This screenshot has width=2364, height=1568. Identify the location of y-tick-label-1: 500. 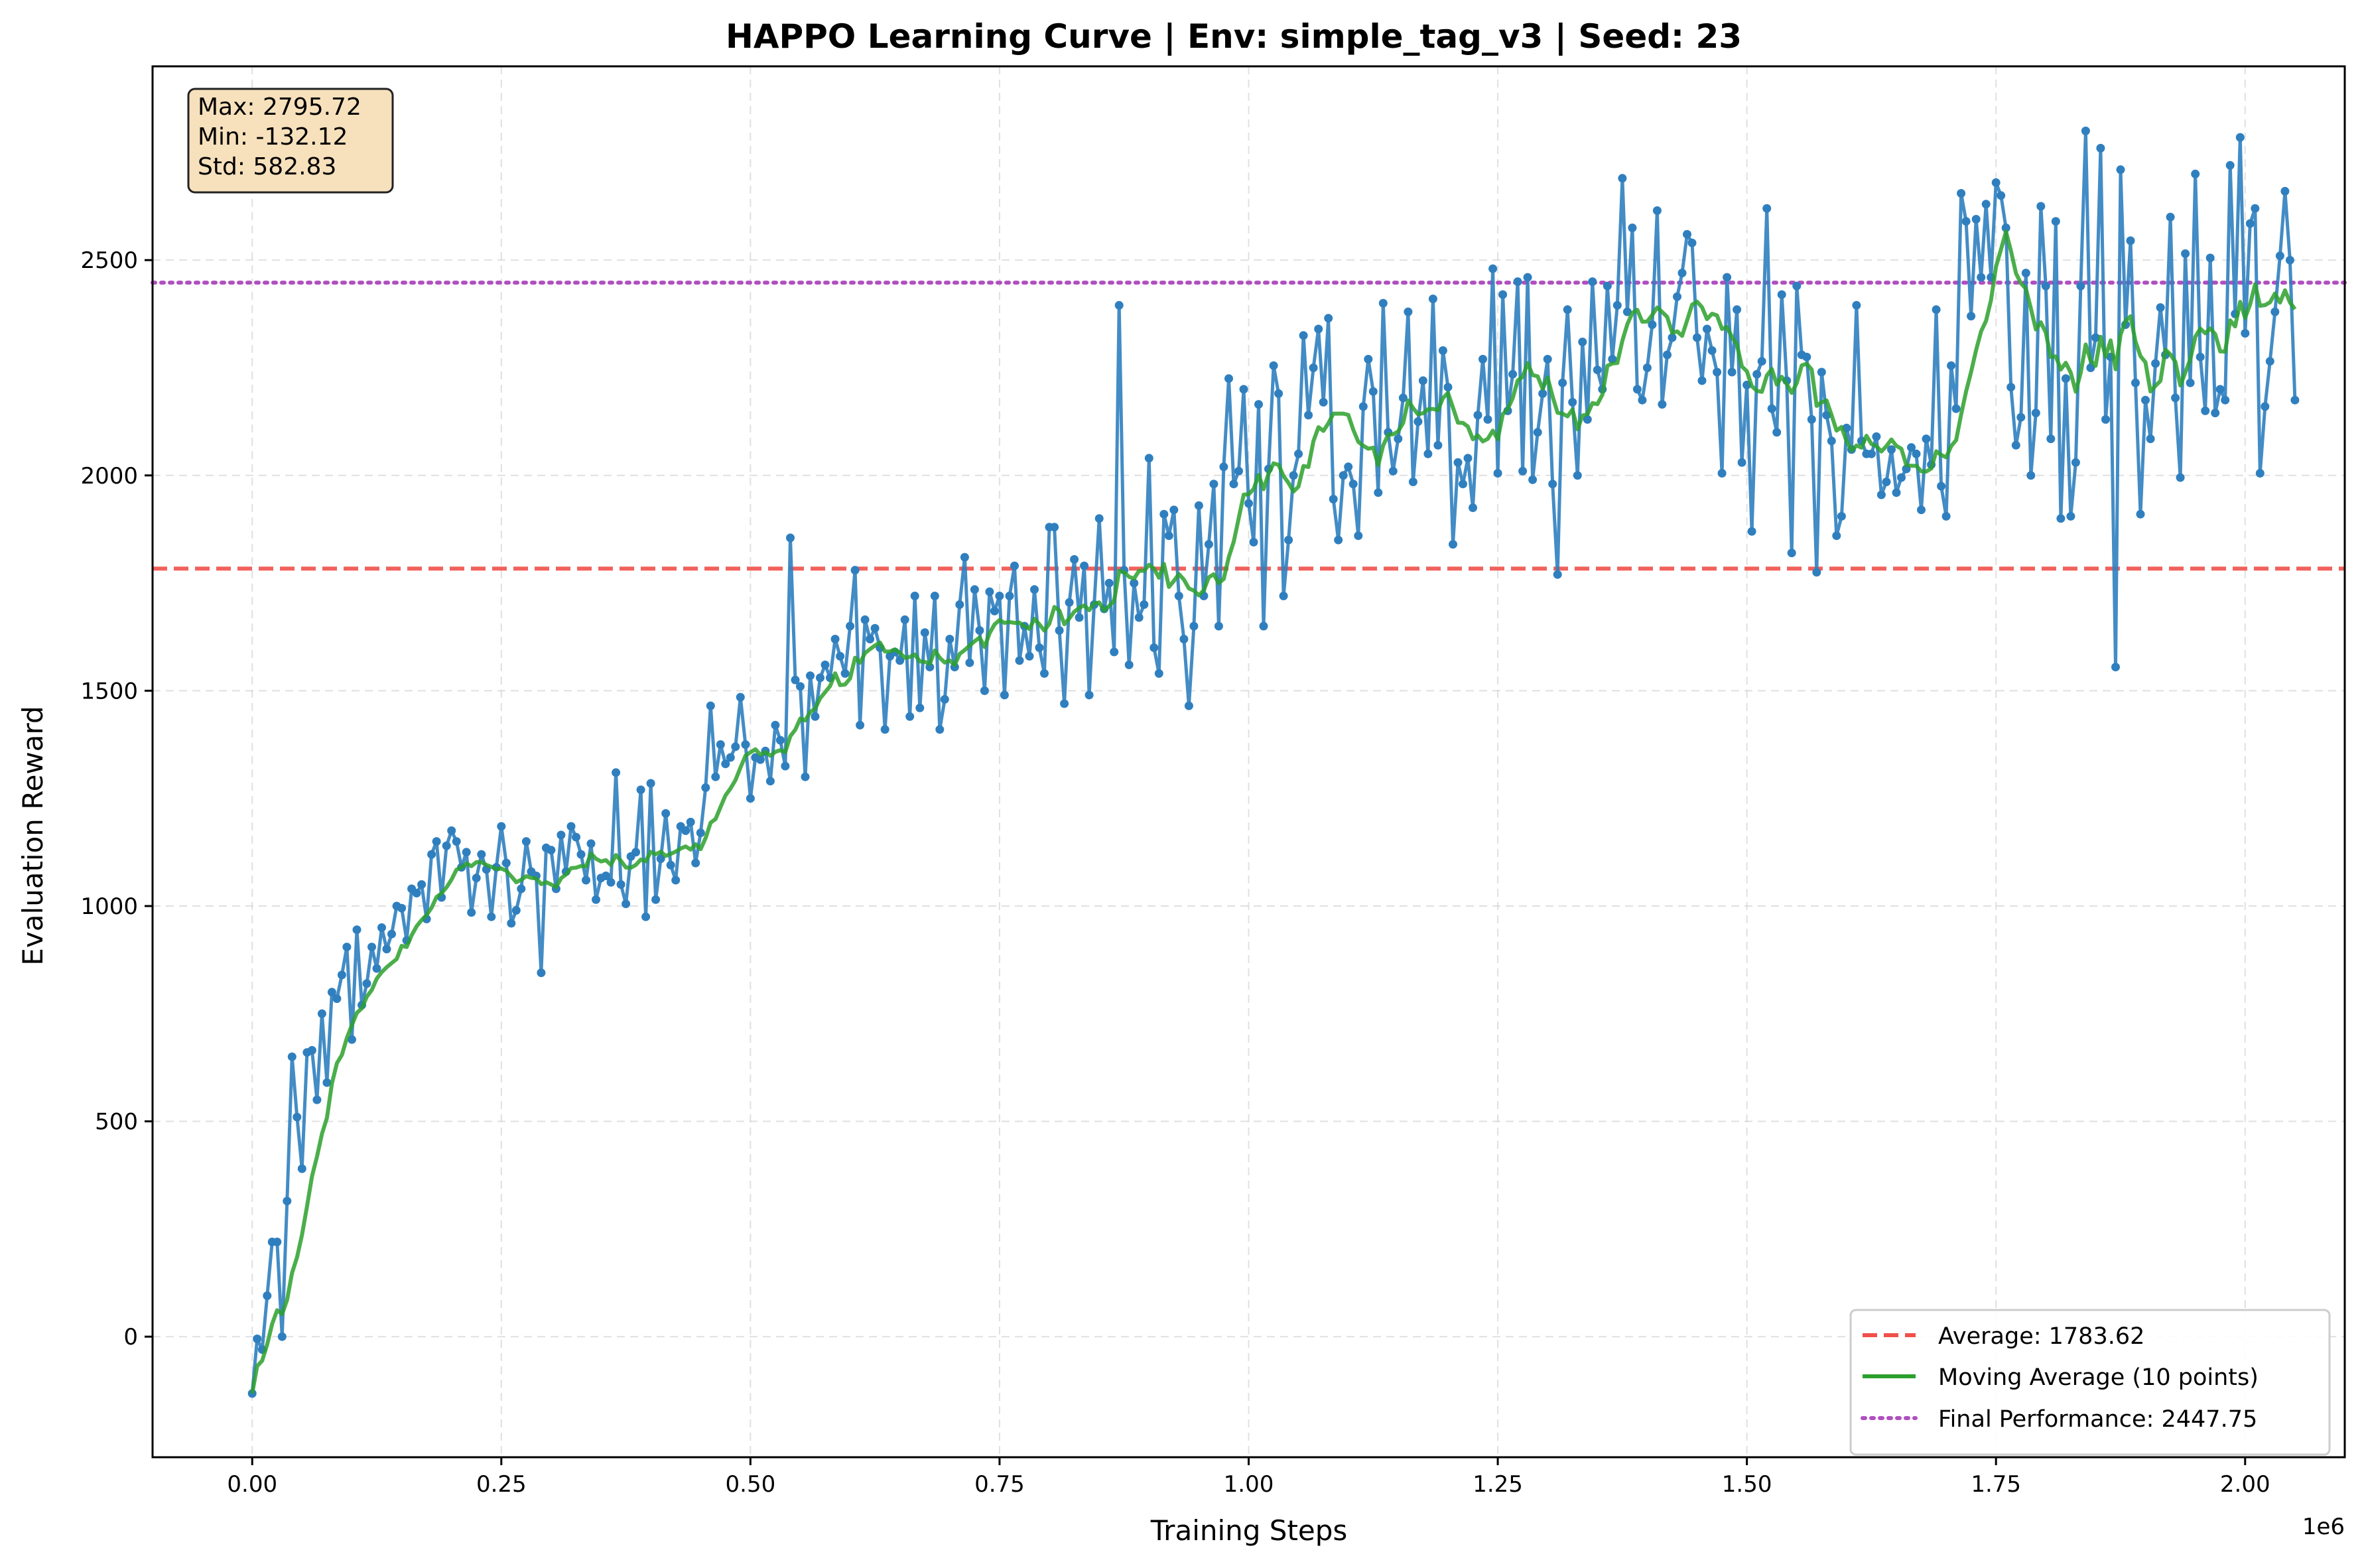
(116, 1122).